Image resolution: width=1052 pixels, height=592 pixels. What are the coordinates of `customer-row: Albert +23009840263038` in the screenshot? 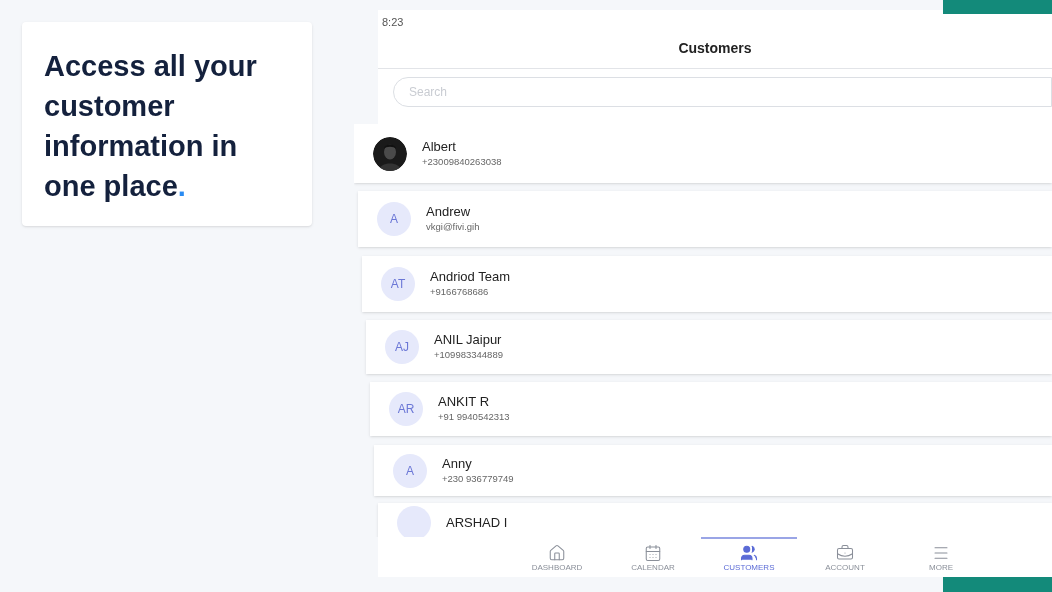 It's located at (703, 153).